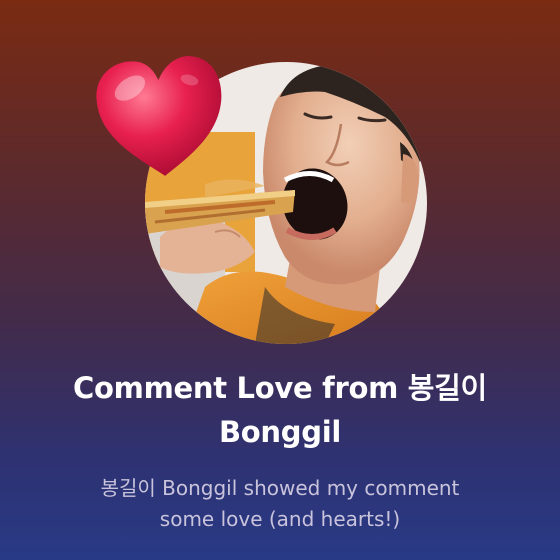 The width and height of the screenshot is (560, 560). Describe the element at coordinates (280, 519) in the screenshot. I see `notification-description-line2: some love (and hearts!)` at that location.